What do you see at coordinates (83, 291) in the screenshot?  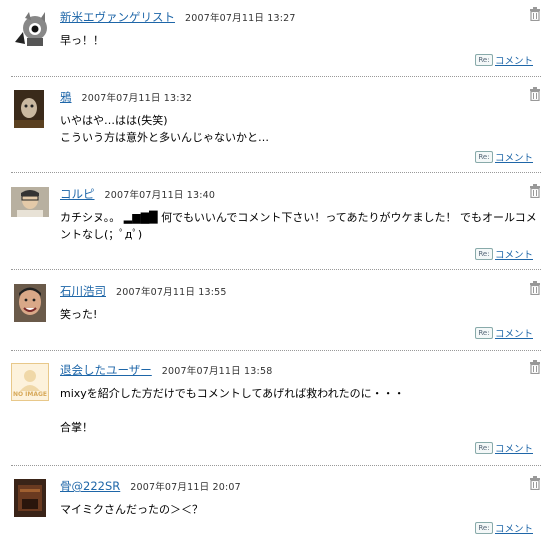 I see `username-link: 石川浩司` at bounding box center [83, 291].